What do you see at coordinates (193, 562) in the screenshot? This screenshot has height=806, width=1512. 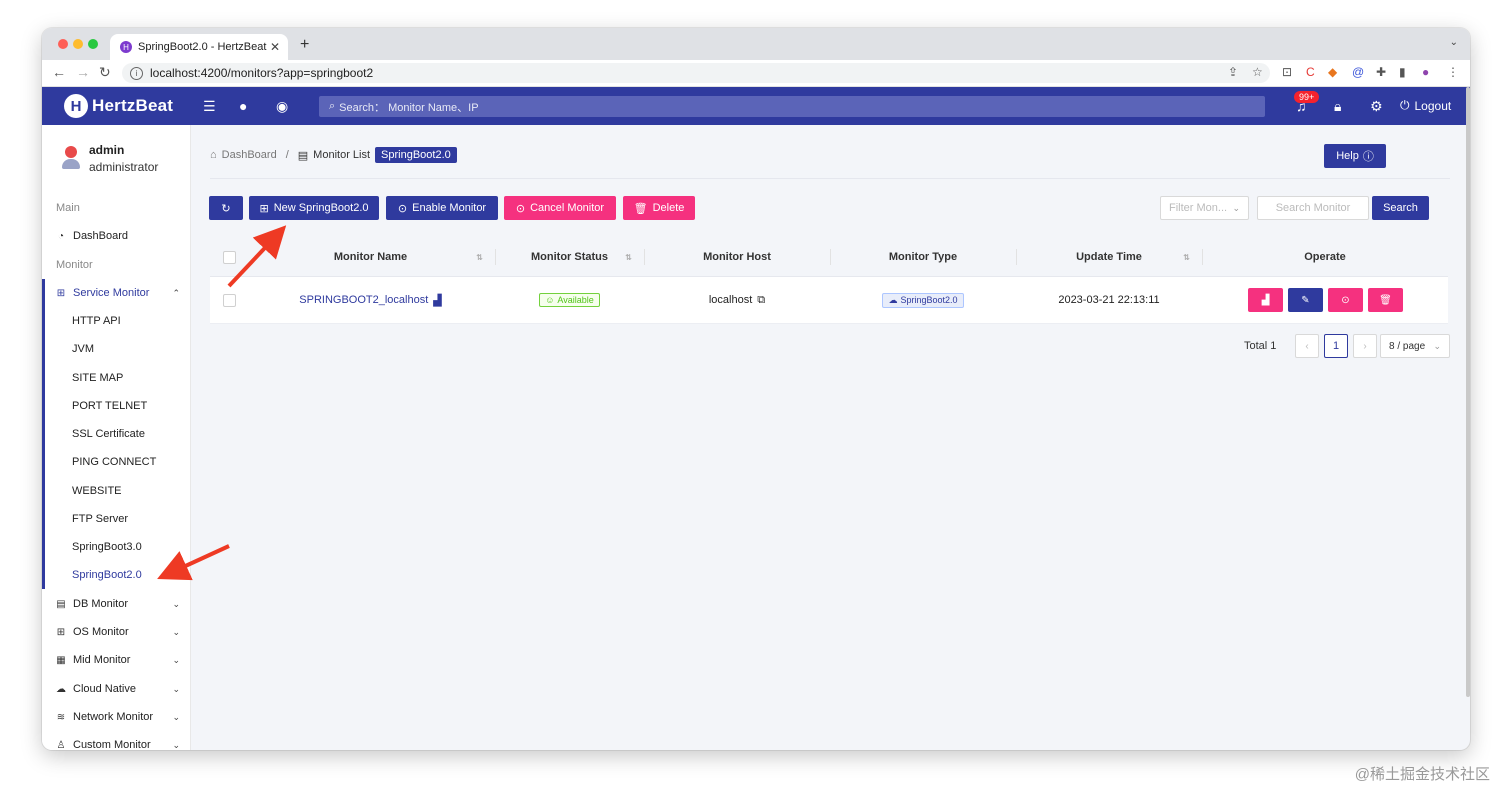 I see `annotation-arrow-springboot2` at bounding box center [193, 562].